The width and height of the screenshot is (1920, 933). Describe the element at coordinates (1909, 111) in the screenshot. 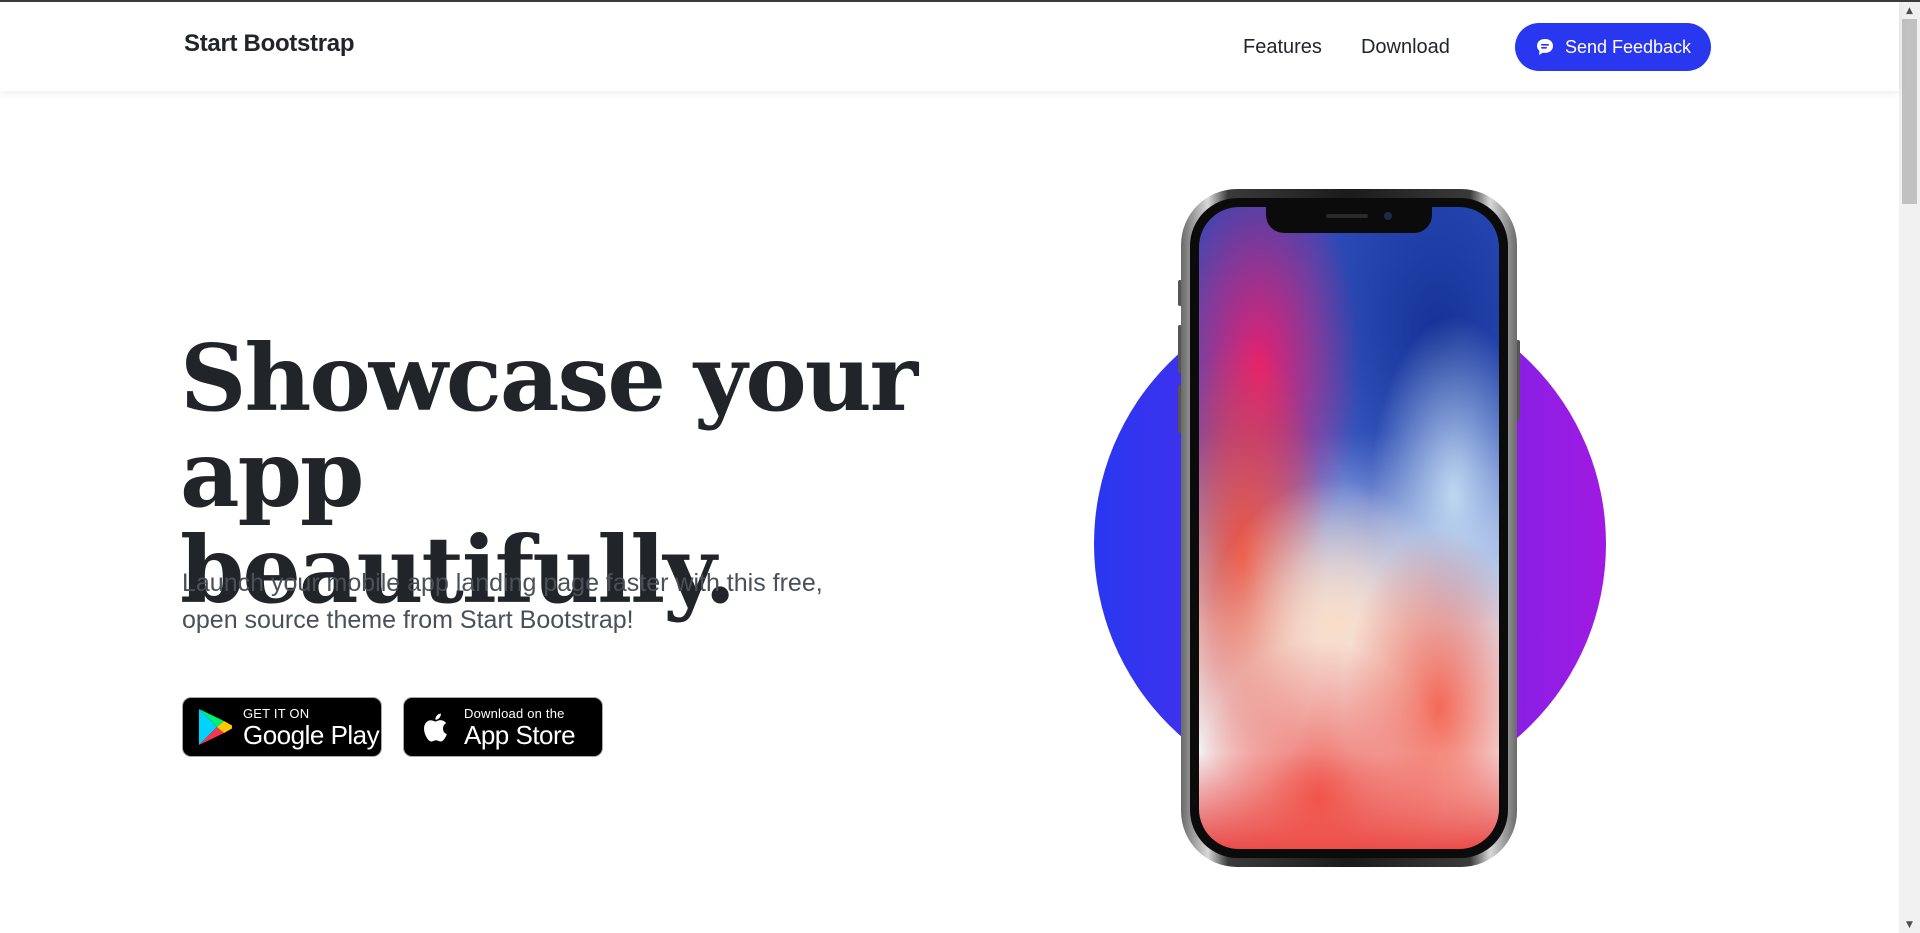

I see `scrollbar-thumb` at that location.